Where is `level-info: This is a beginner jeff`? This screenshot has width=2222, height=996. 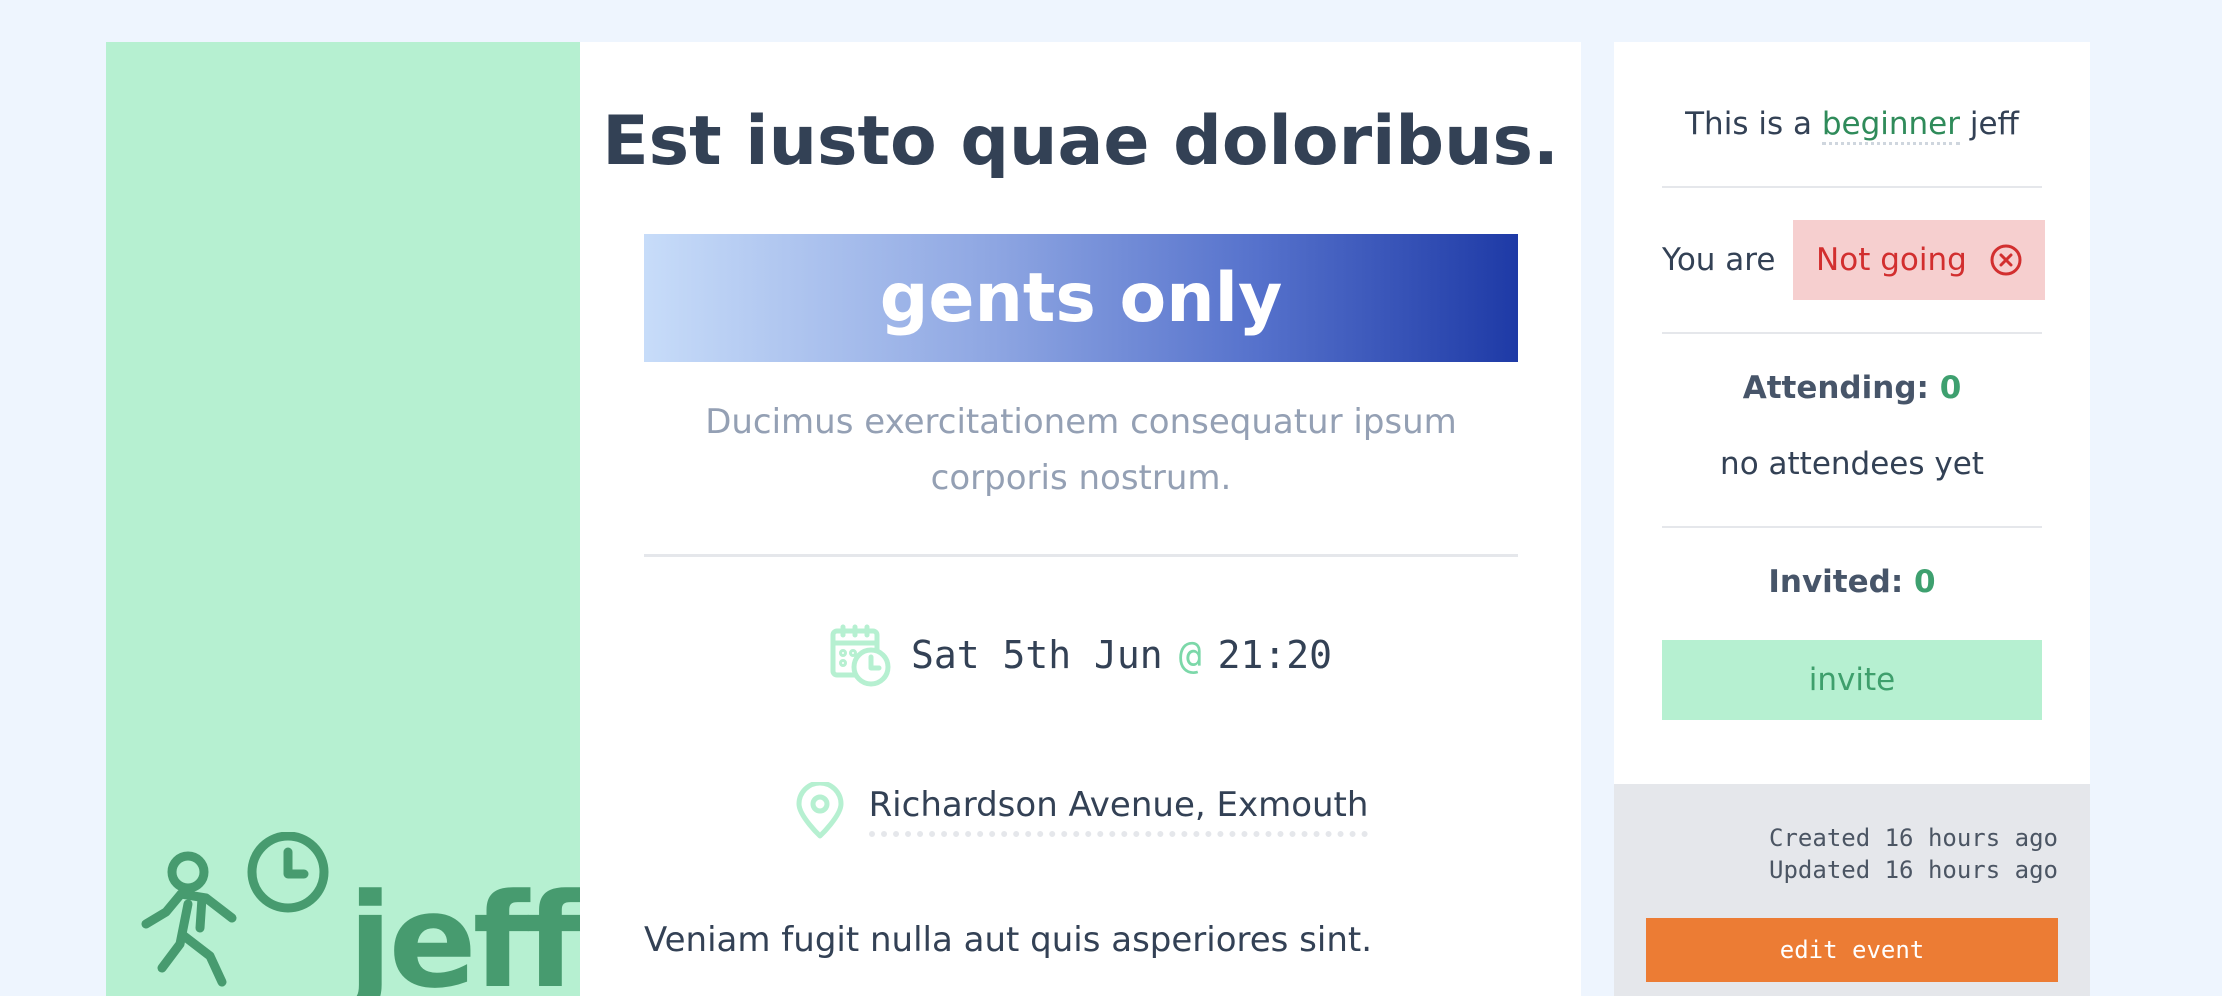 level-info: This is a beginner jeff is located at coordinates (1852, 125).